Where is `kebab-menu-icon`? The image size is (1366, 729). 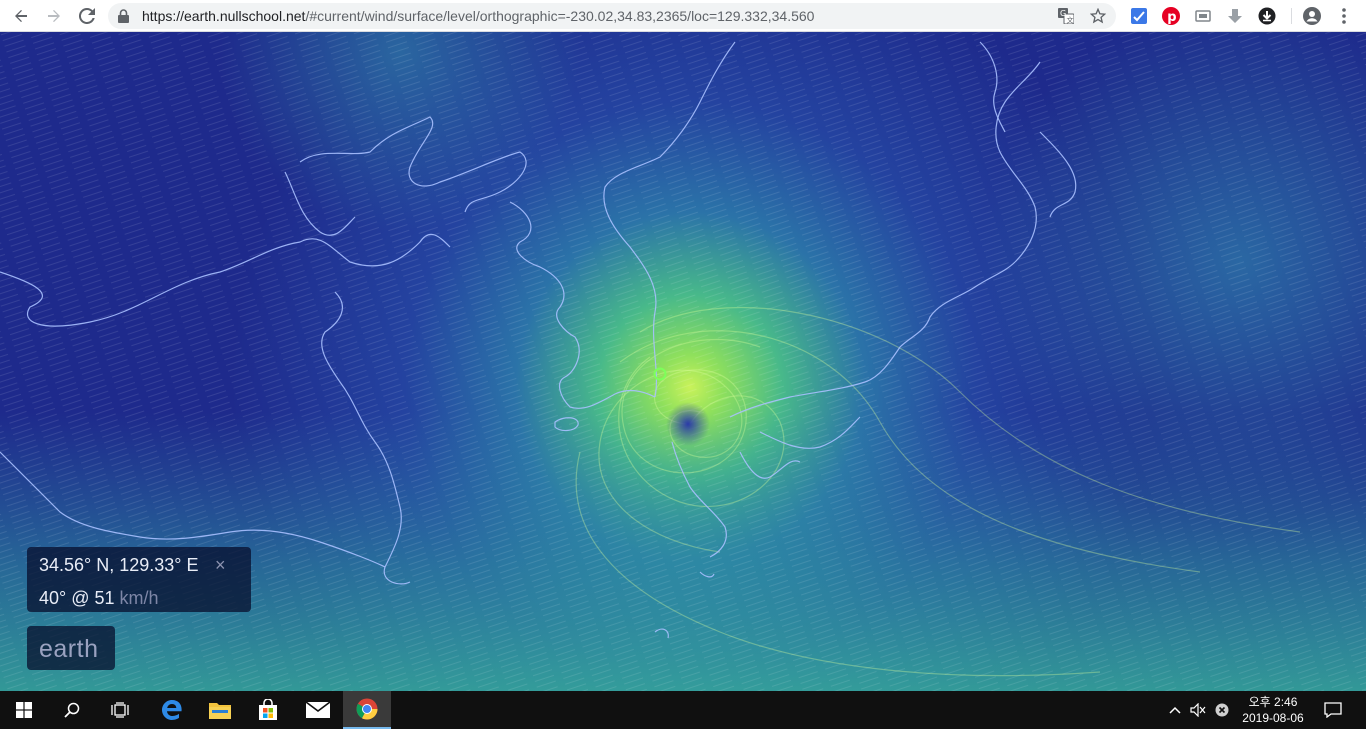
kebab-menu-icon is located at coordinates (1344, 16).